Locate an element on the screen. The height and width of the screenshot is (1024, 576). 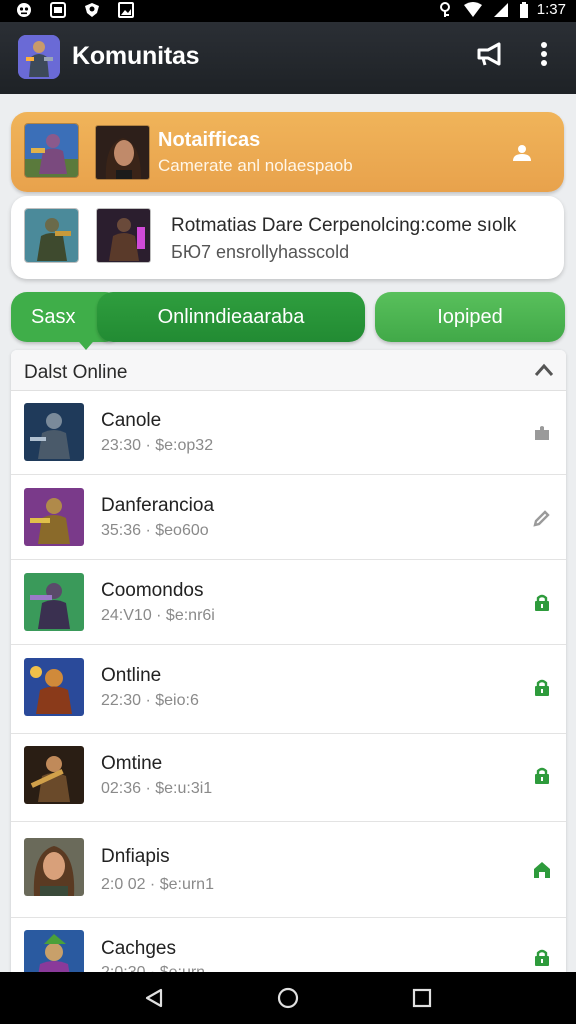
notification-title: Rotmatias Dare Cerpenolcing:come sıolk is located at coordinates (344, 225).